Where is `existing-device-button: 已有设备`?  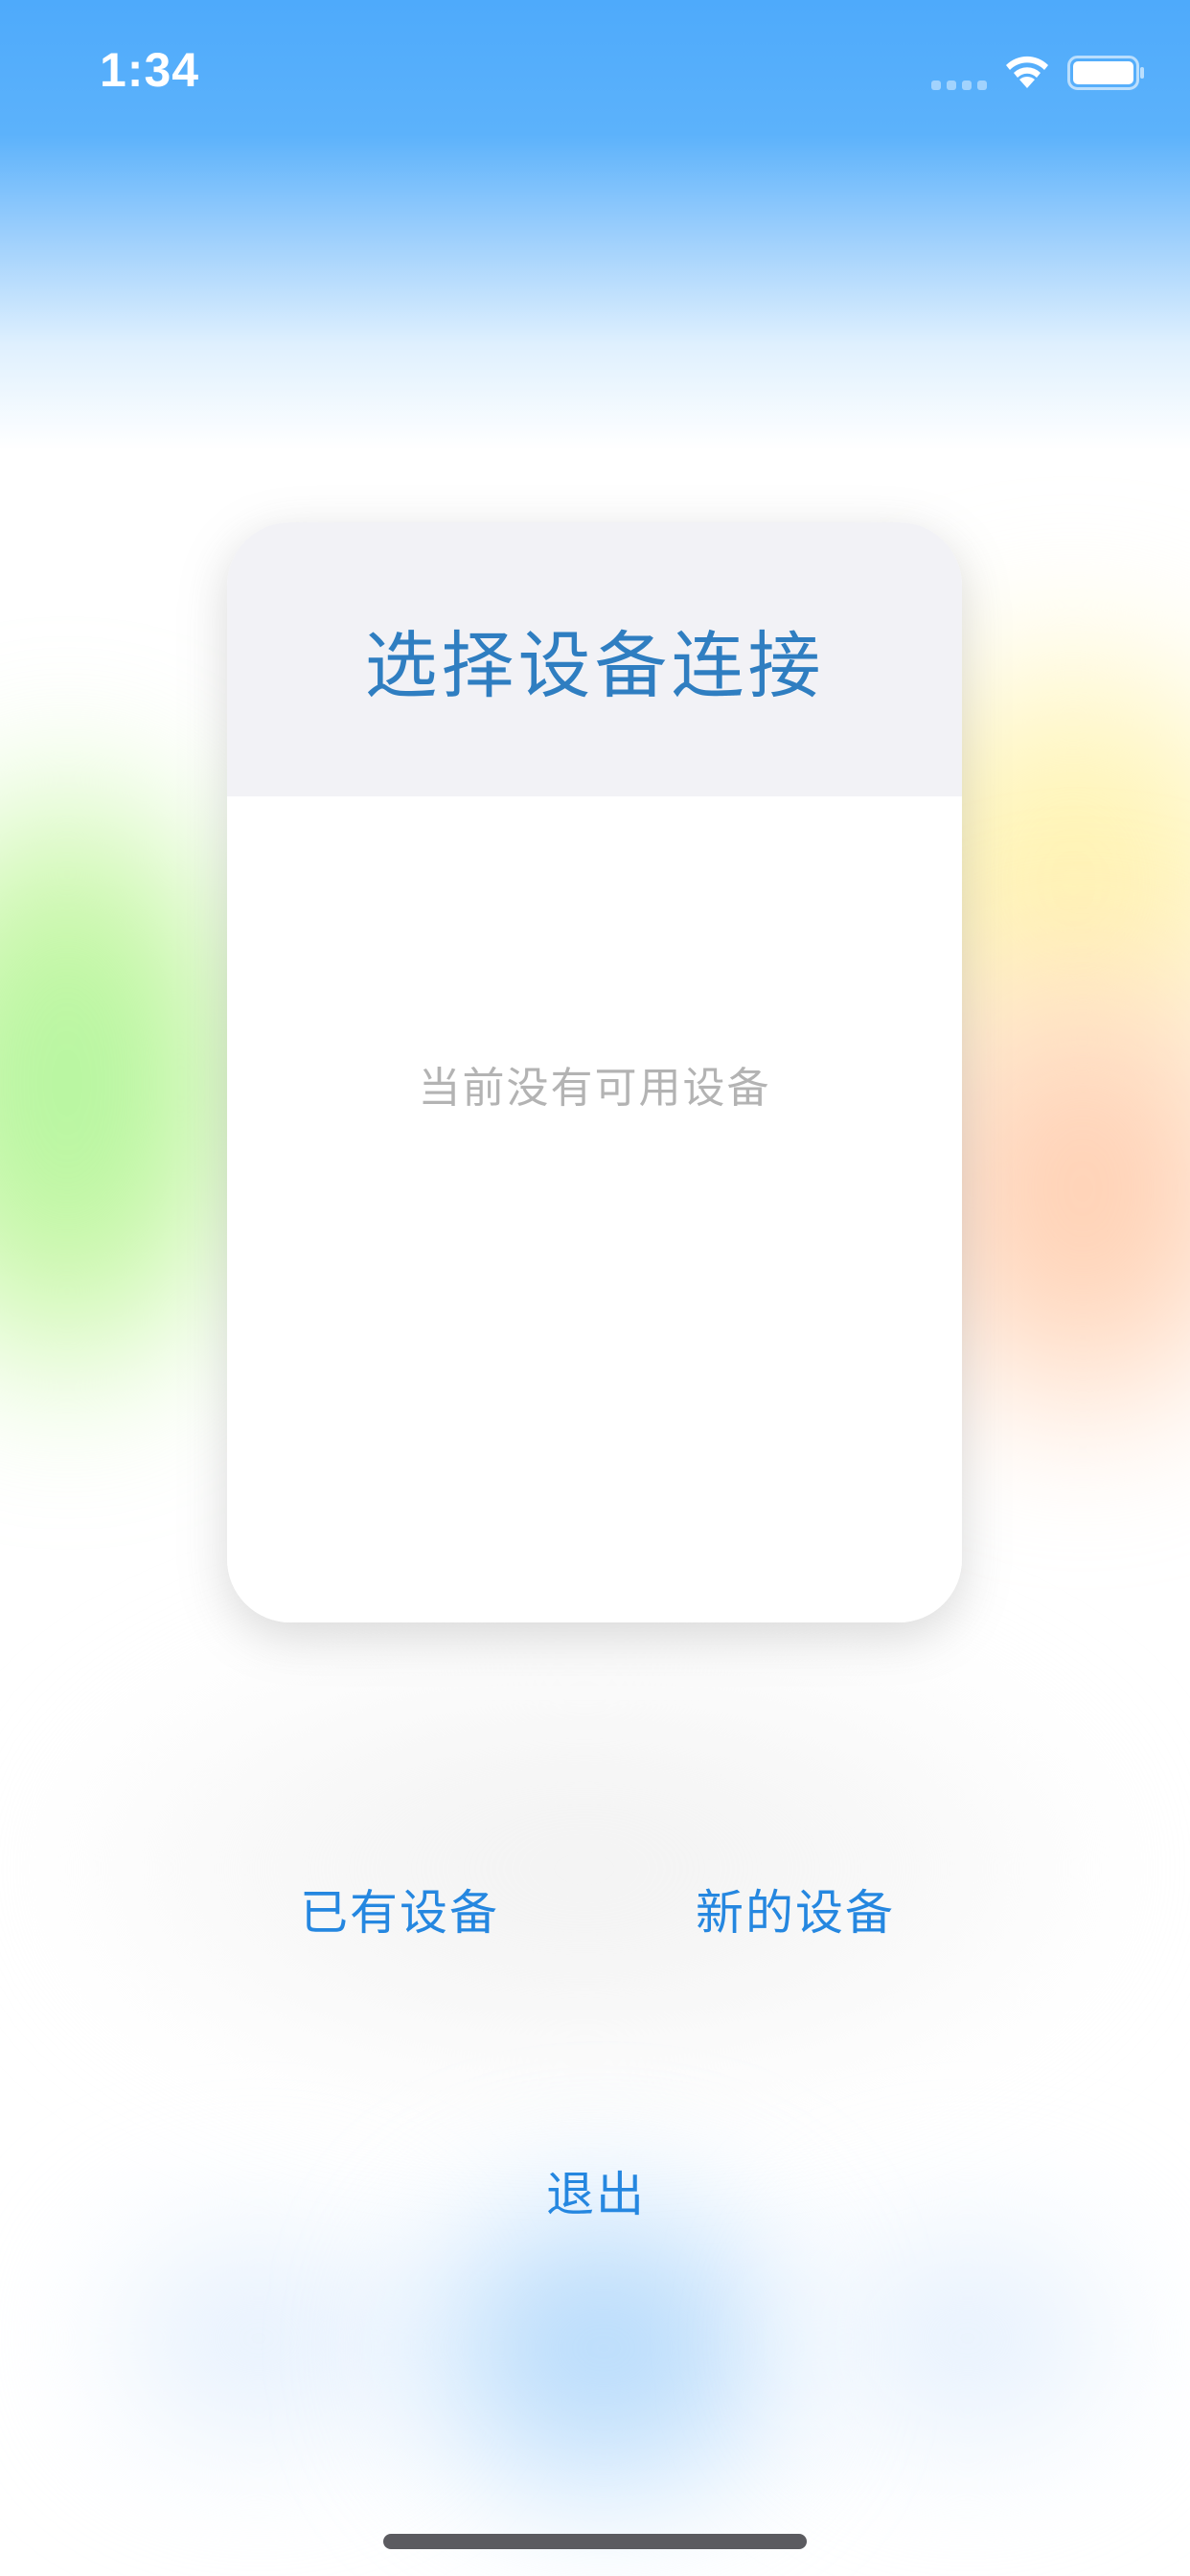 existing-device-button: 已有设备 is located at coordinates (399, 1909).